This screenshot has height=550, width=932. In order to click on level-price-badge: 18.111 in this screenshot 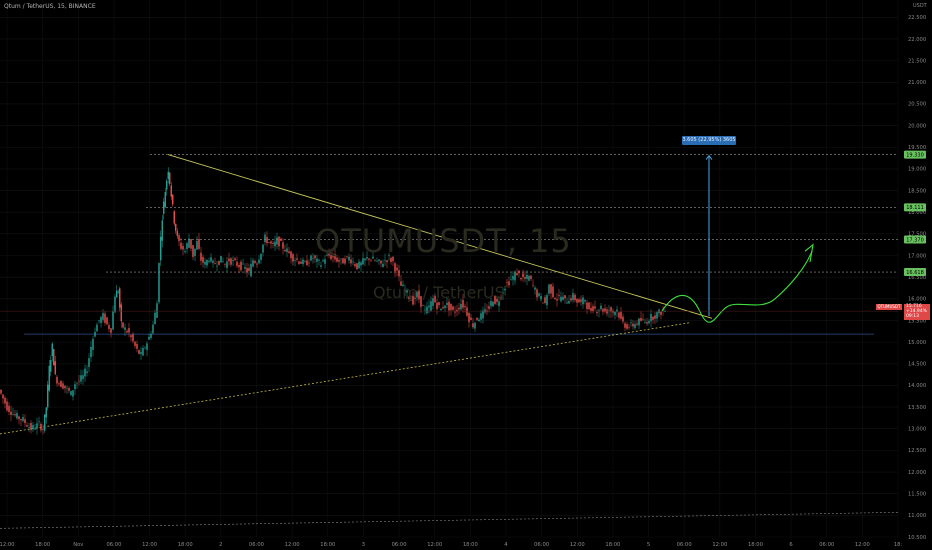, I will do `click(915, 208)`.